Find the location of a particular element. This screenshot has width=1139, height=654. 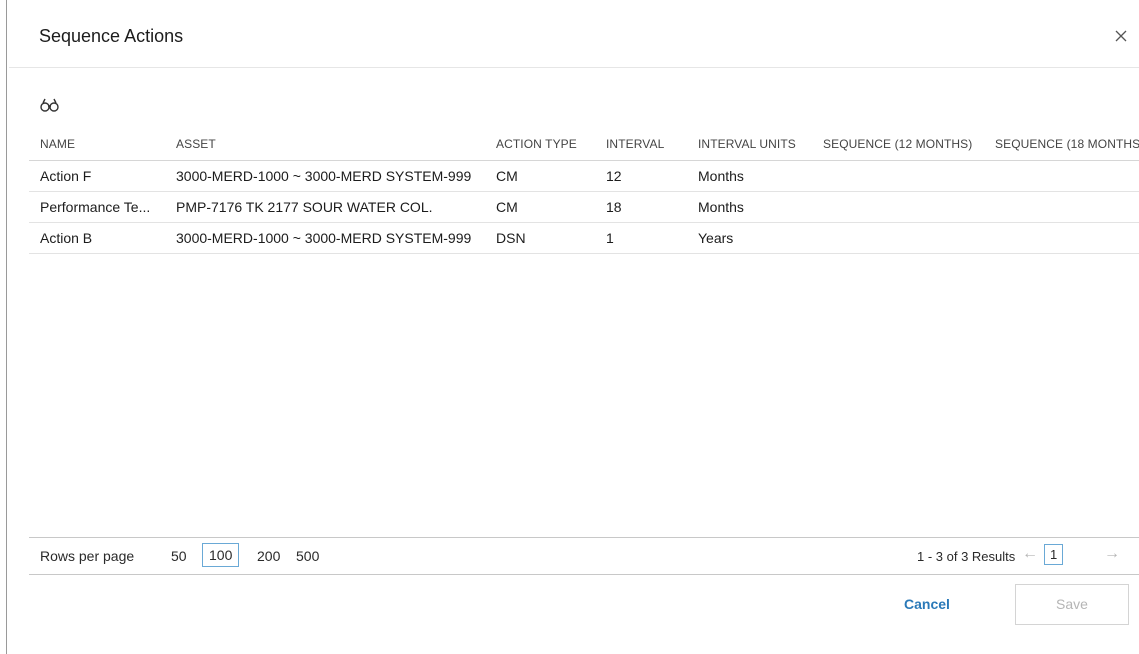

cell-name: Action B is located at coordinates (97, 238).